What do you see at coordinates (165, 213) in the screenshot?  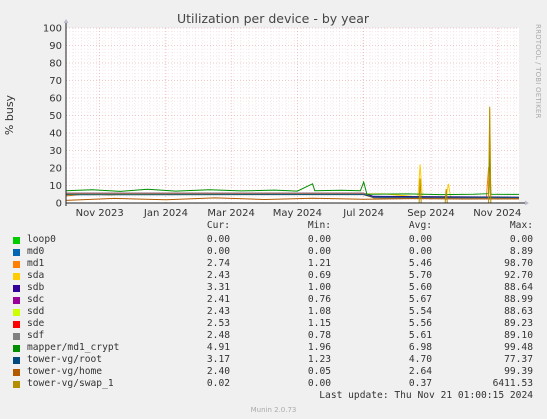 I see `x-tick-label: Jan 2024` at bounding box center [165, 213].